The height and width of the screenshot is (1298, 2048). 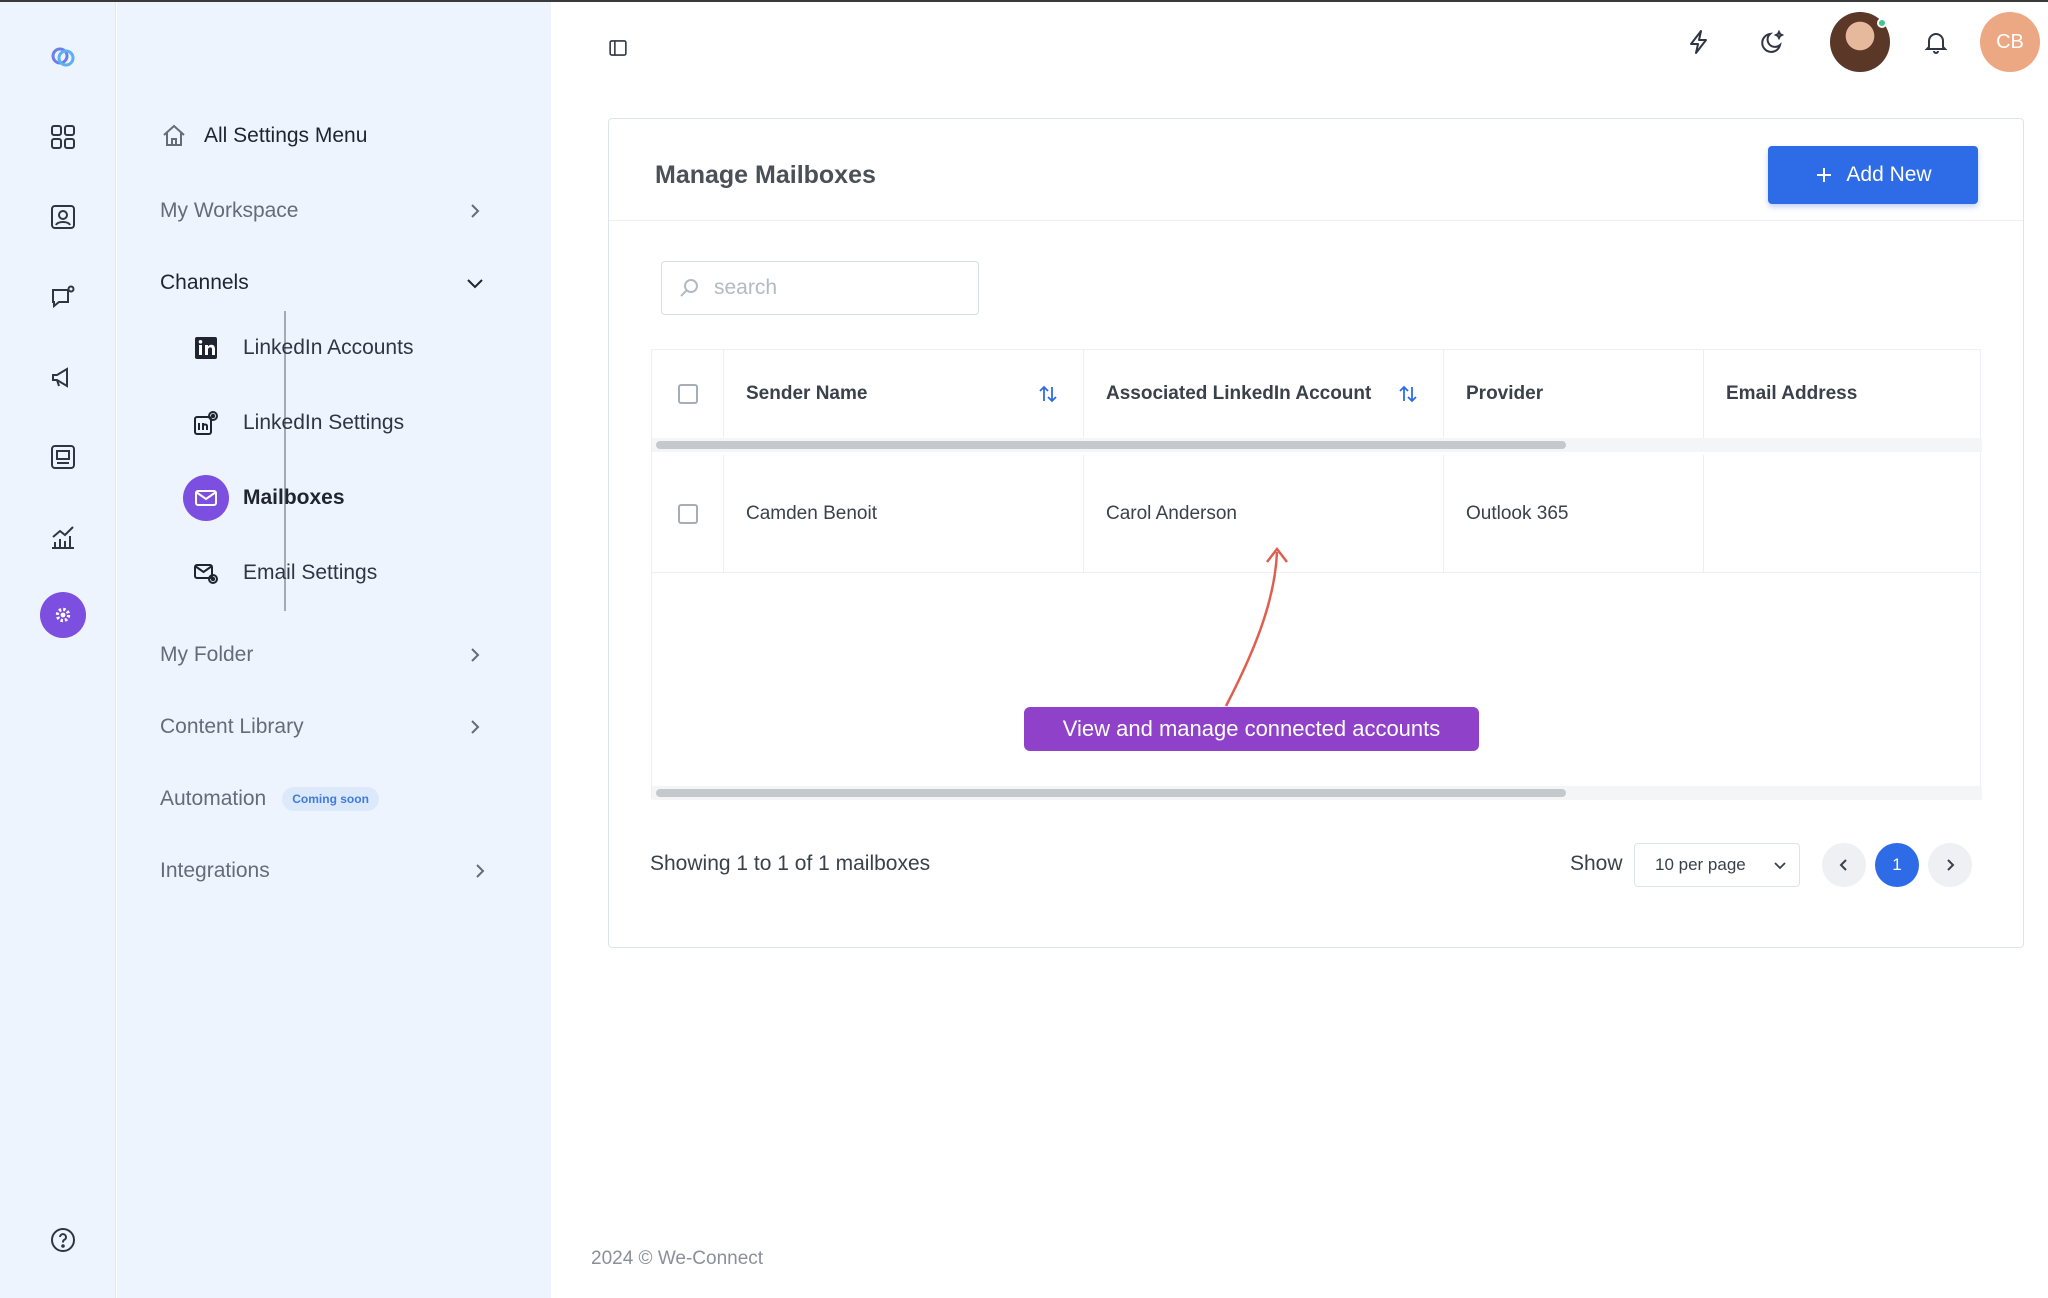 I want to click on table-scrollbar-bottom, so click(x=1317, y=793).